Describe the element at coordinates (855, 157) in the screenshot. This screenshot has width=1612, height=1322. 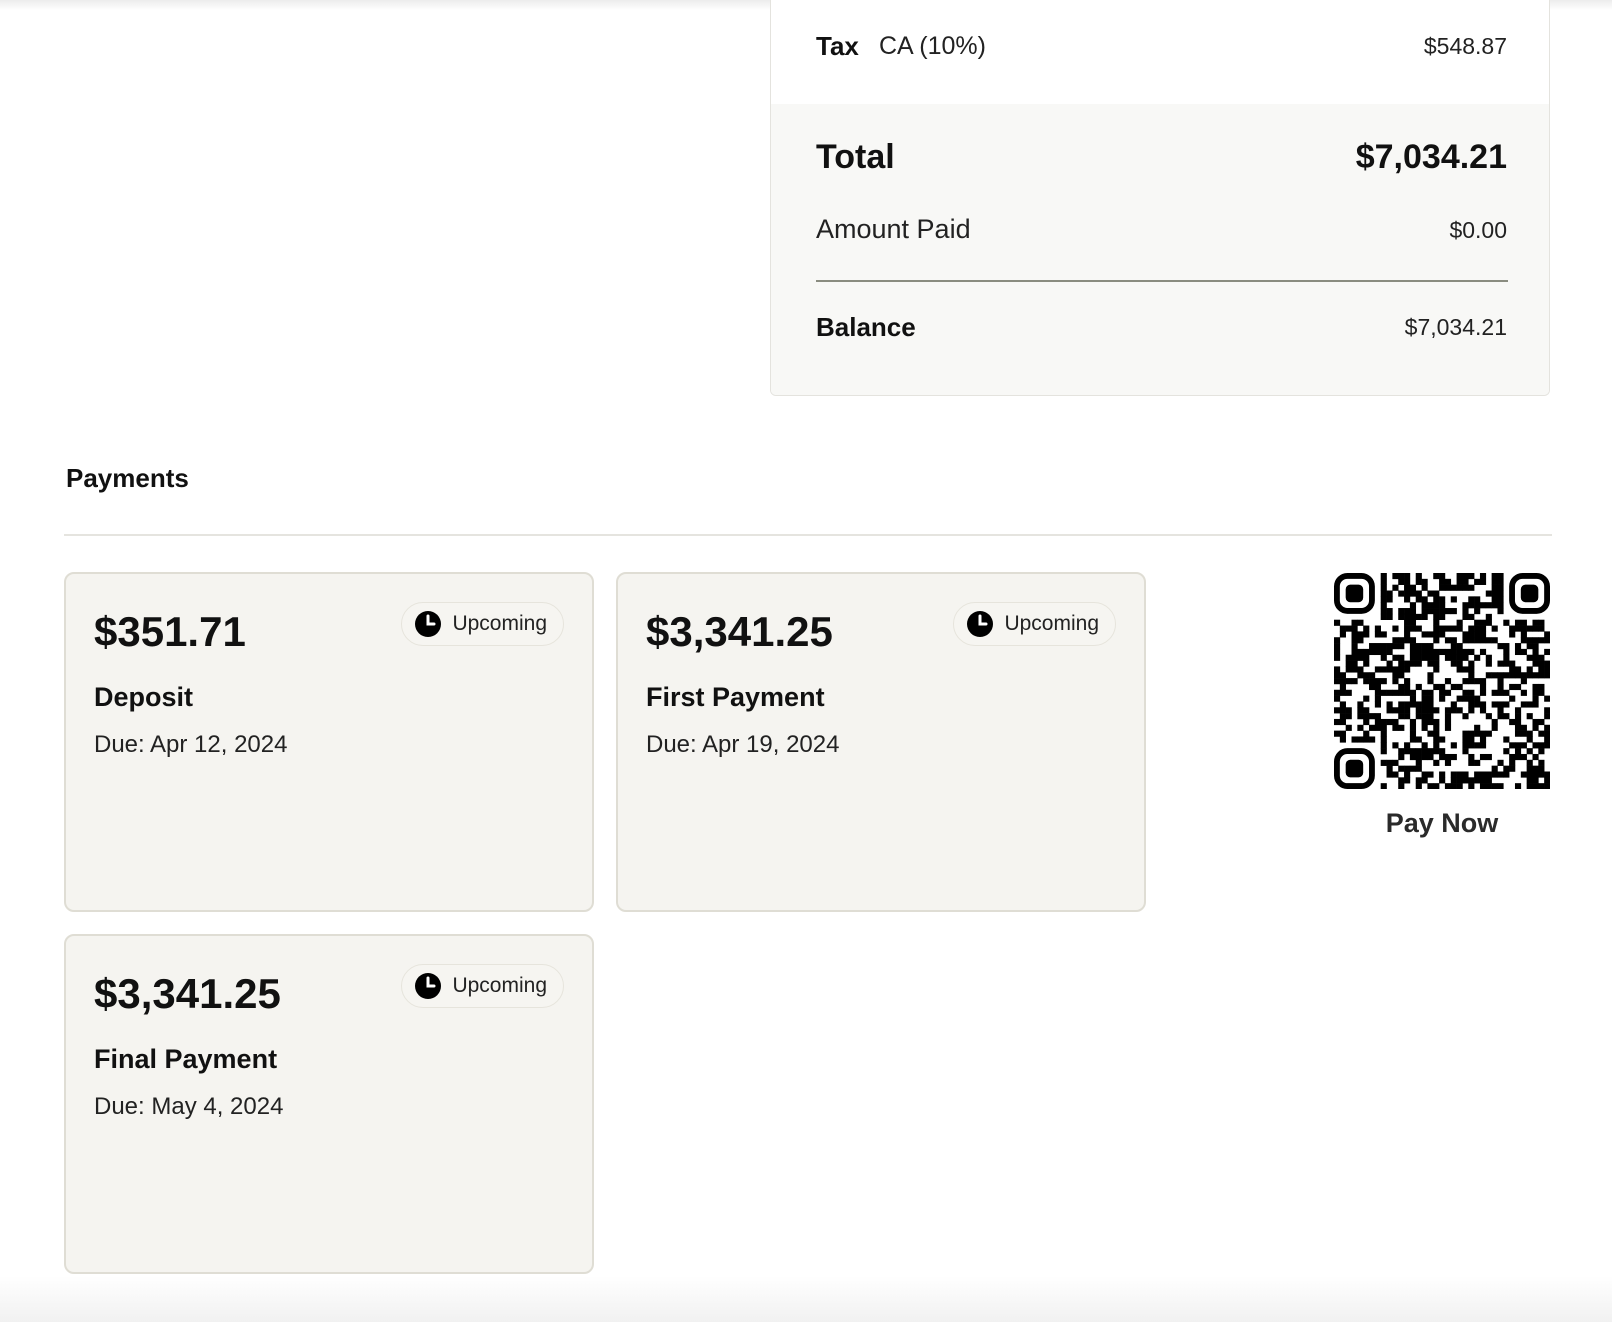
I see `total-label: Total` at that location.